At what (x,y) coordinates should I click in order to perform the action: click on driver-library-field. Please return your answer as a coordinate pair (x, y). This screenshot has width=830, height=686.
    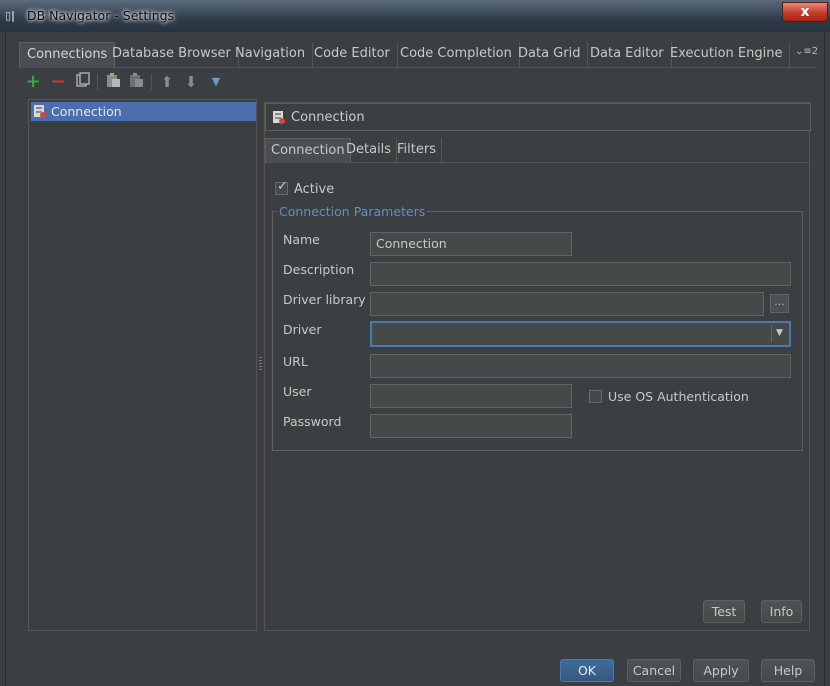
    Looking at the image, I should click on (567, 304).